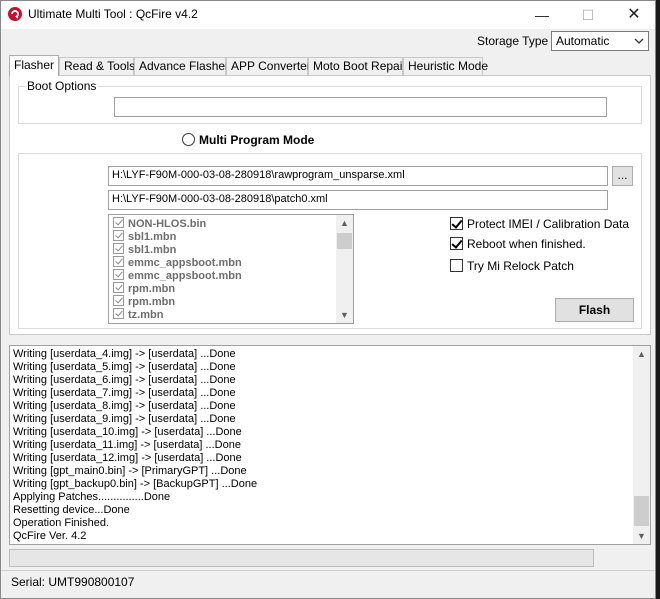 The width and height of the screenshot is (660, 599). What do you see at coordinates (658, 299) in the screenshot?
I see `background-edge` at bounding box center [658, 299].